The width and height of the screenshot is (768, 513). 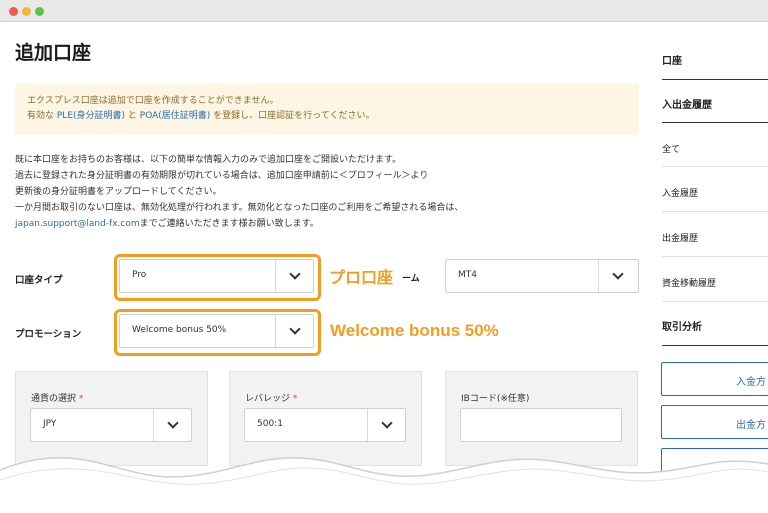 What do you see at coordinates (715, 282) in the screenshot?
I see `sidebar-item-transfer-history: 資金移動履歴` at bounding box center [715, 282].